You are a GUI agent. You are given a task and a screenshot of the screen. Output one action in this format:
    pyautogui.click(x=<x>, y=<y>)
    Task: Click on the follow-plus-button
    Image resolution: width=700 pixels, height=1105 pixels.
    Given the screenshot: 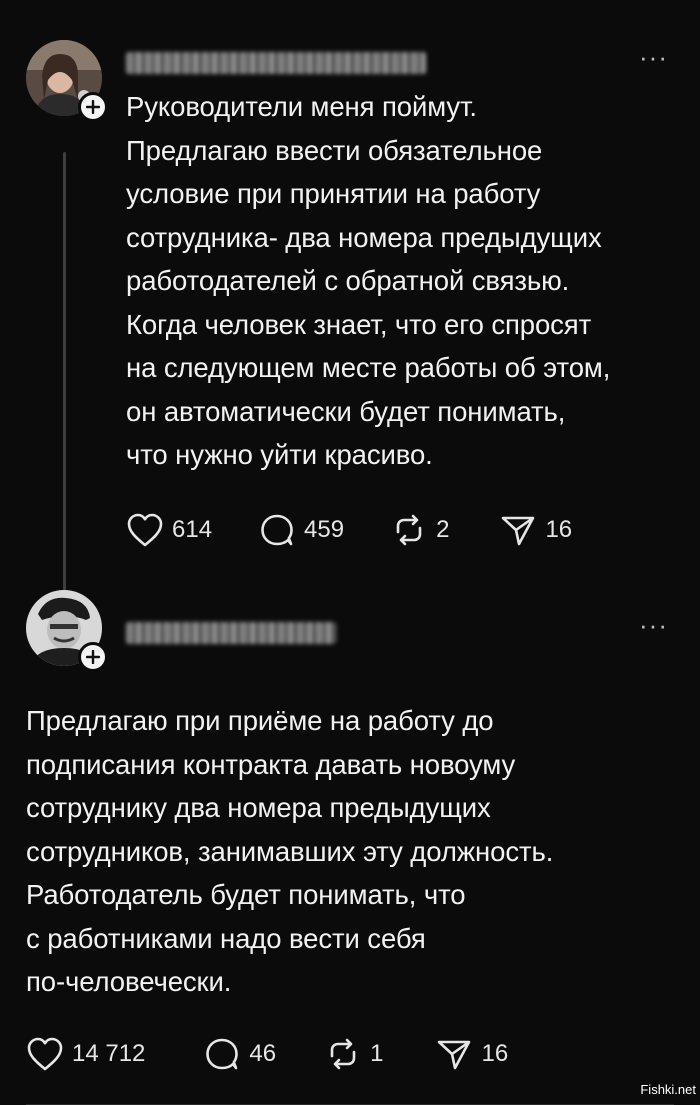 What is the action you would take?
    pyautogui.click(x=93, y=657)
    